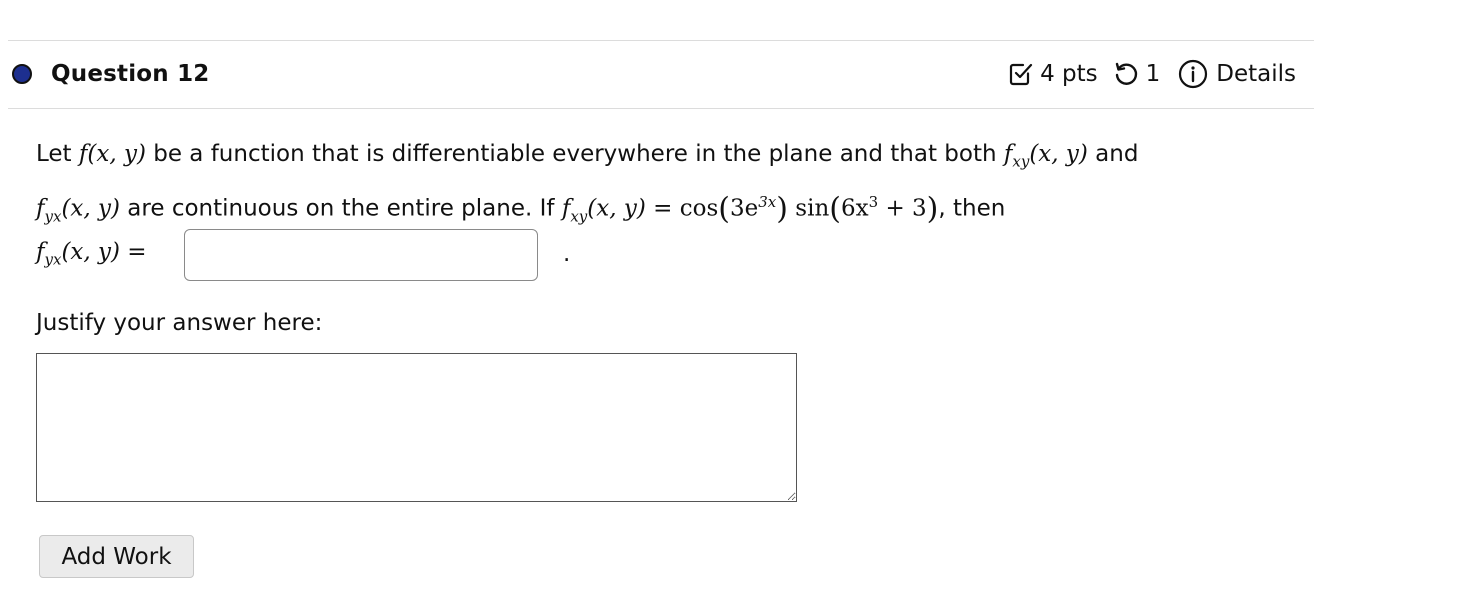 The width and height of the screenshot is (1480, 604). What do you see at coordinates (767, 201) in the screenshot?
I see `exponent-3x: 3x` at bounding box center [767, 201].